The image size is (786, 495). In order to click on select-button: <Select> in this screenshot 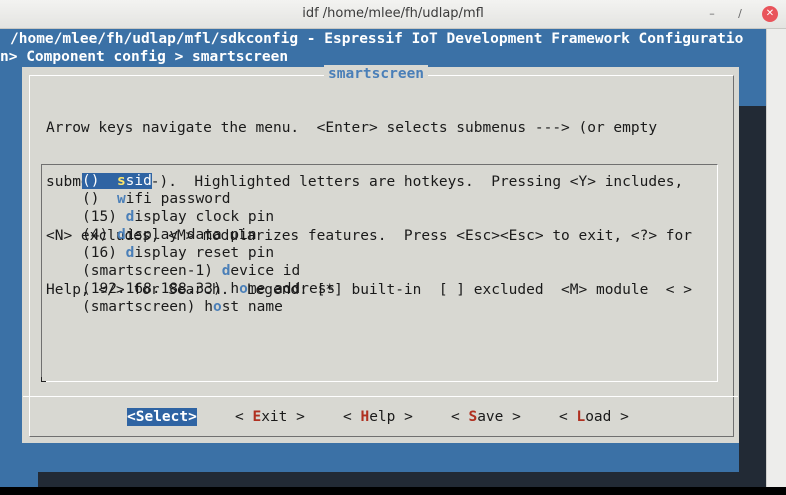, I will do `click(162, 417)`.